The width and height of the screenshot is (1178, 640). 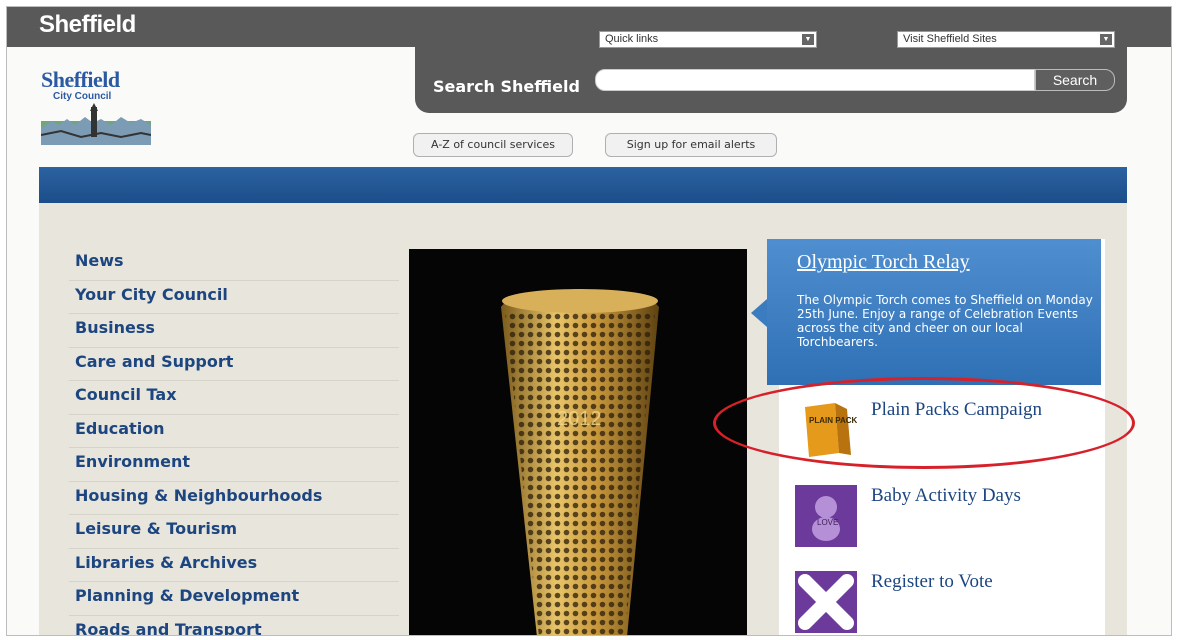 I want to click on thumb-text: LOVE, so click(x=827, y=522).